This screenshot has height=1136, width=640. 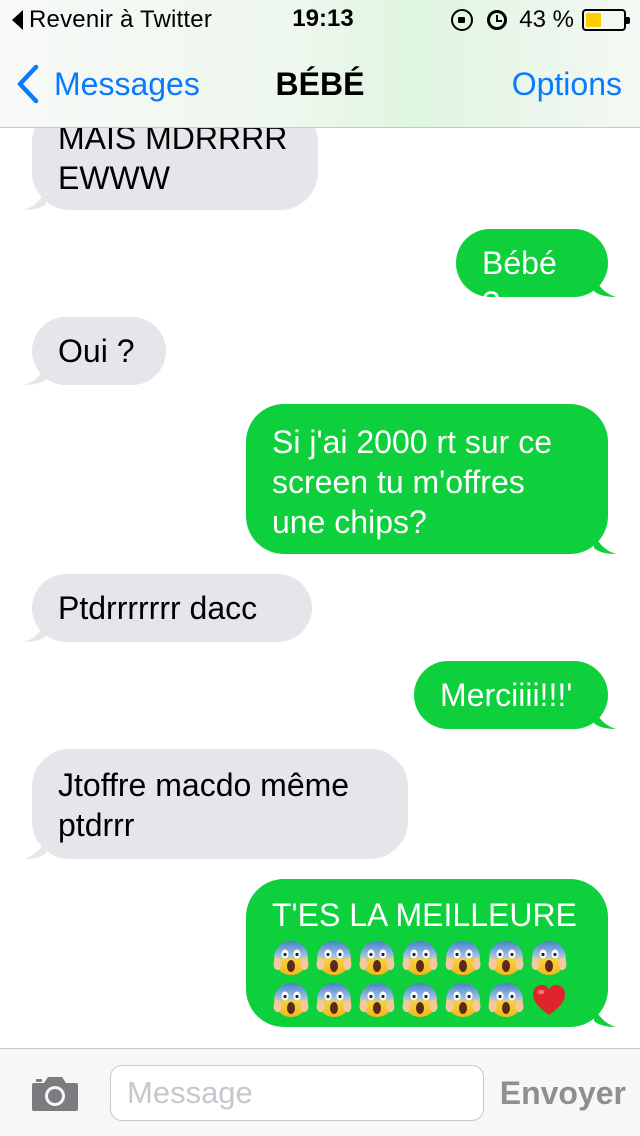 I want to click on message-bubble-sent: T'ES LA MEILLEURE, so click(x=431, y=953).